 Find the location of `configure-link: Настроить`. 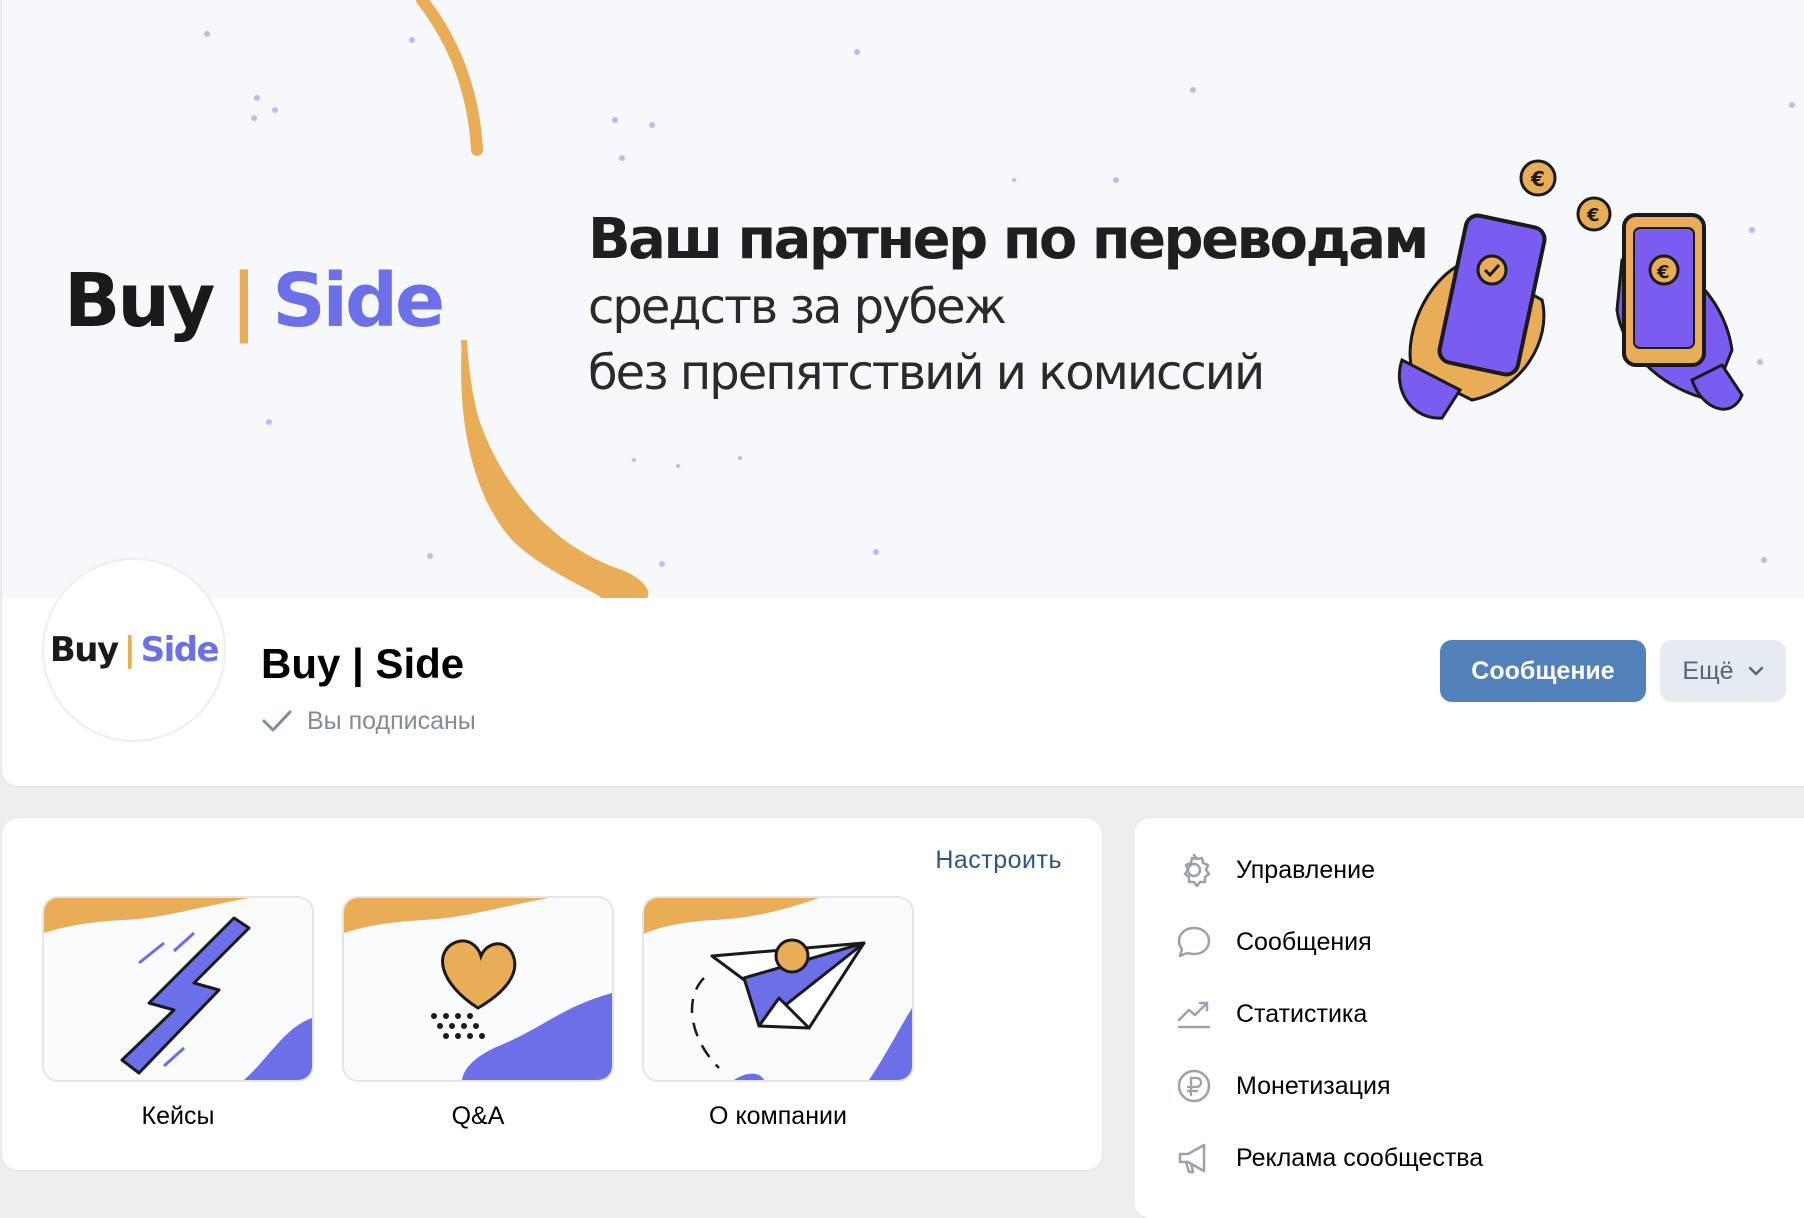

configure-link: Настроить is located at coordinates (998, 860).